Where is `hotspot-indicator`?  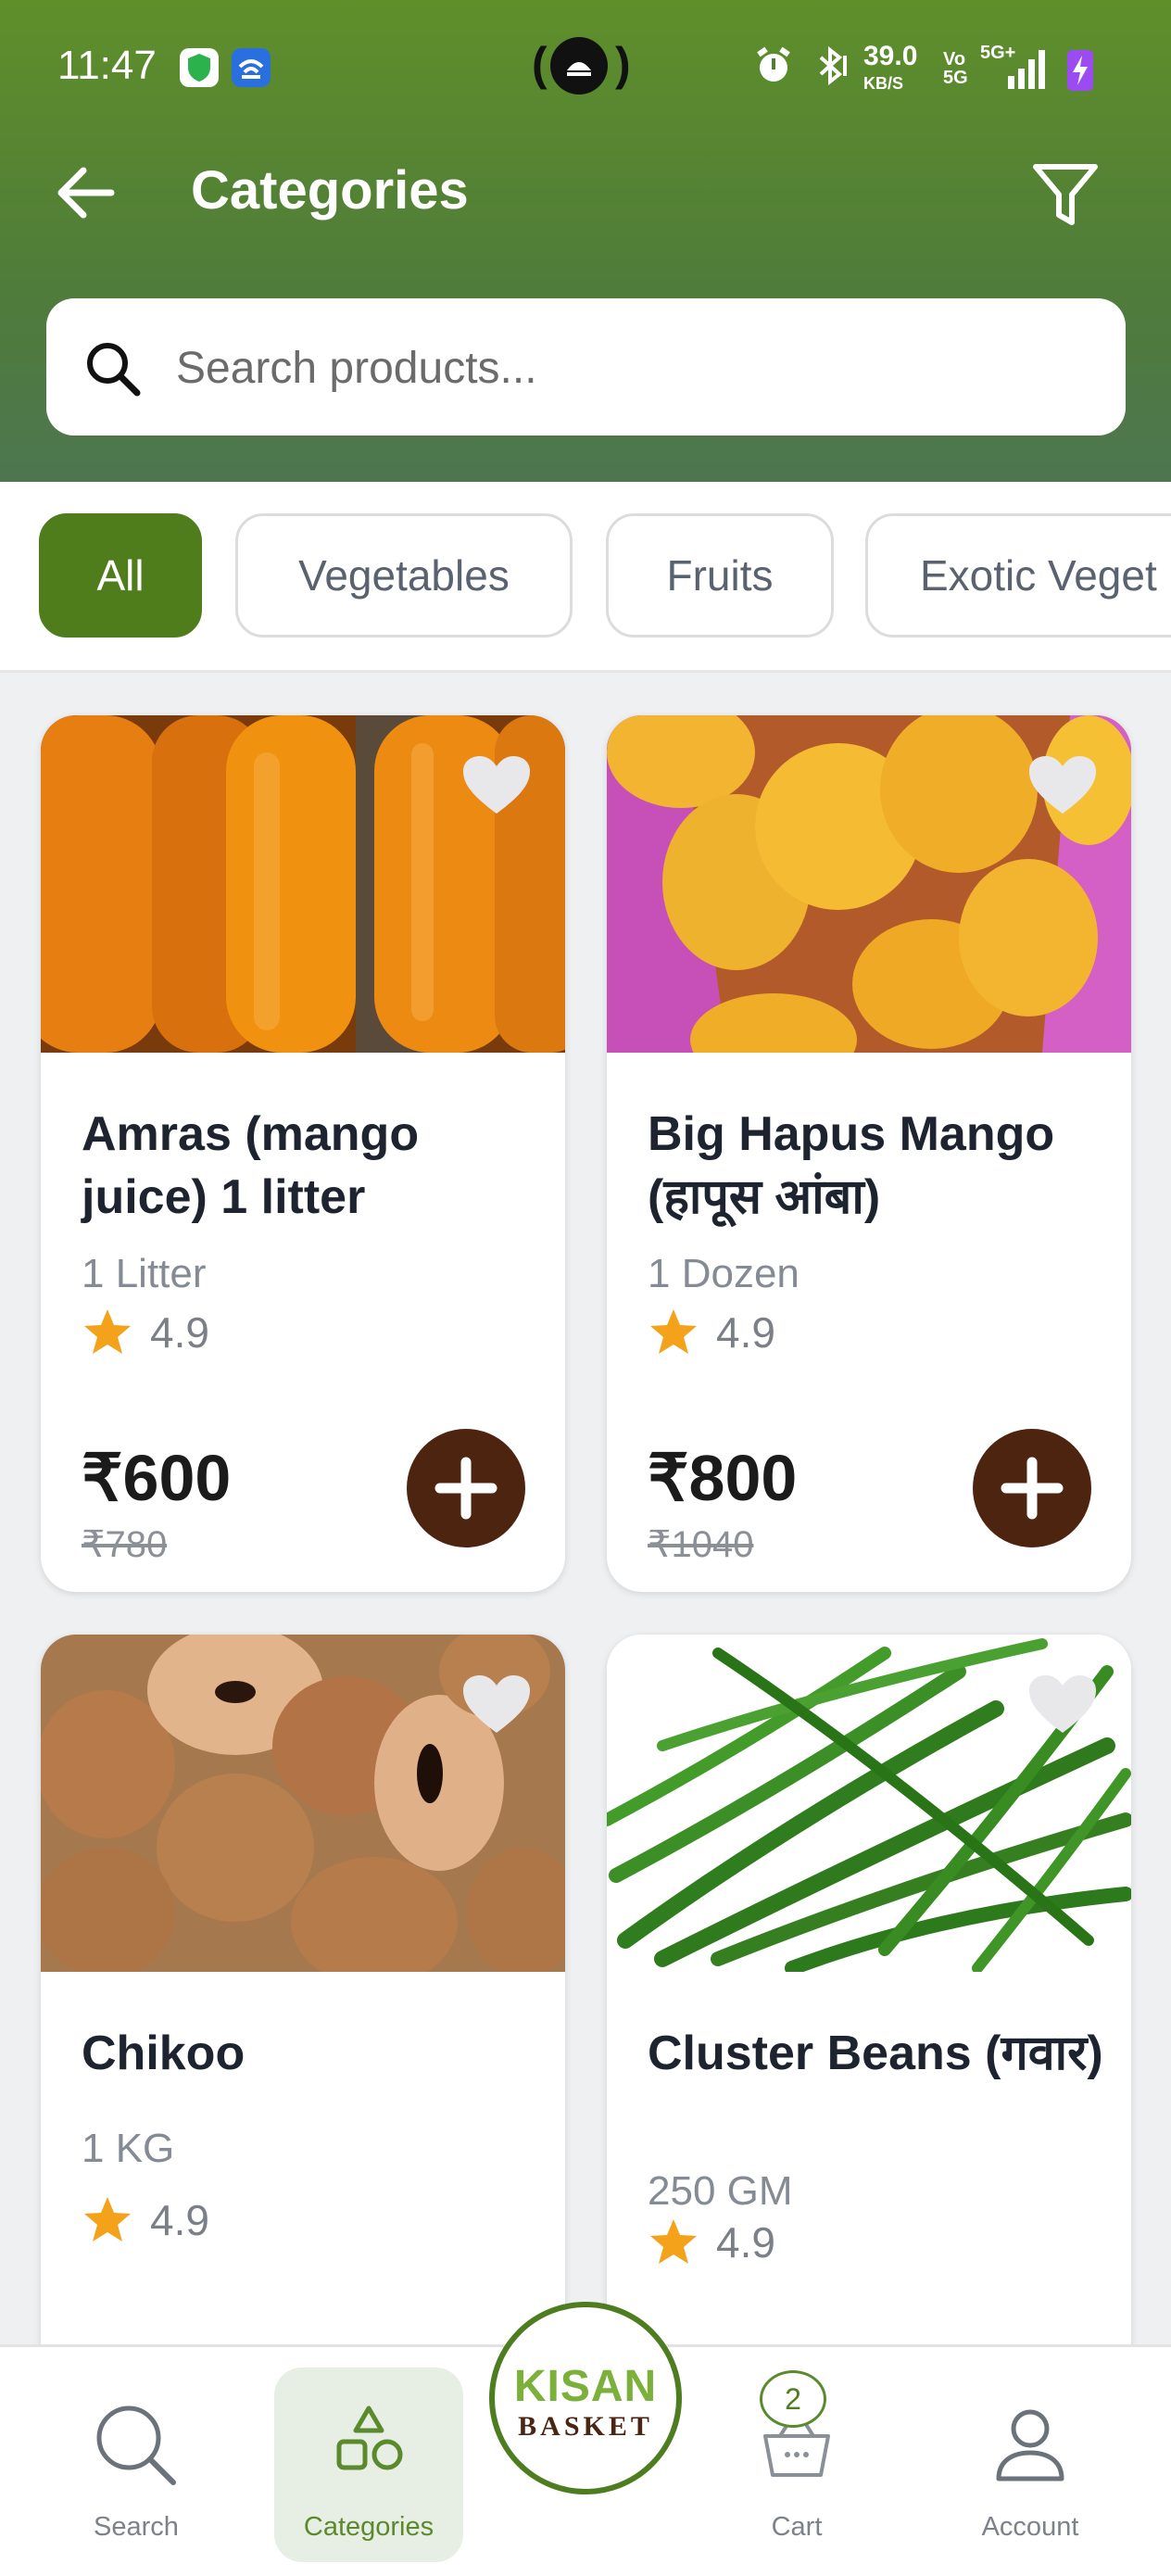
hotspot-indicator is located at coordinates (579, 66).